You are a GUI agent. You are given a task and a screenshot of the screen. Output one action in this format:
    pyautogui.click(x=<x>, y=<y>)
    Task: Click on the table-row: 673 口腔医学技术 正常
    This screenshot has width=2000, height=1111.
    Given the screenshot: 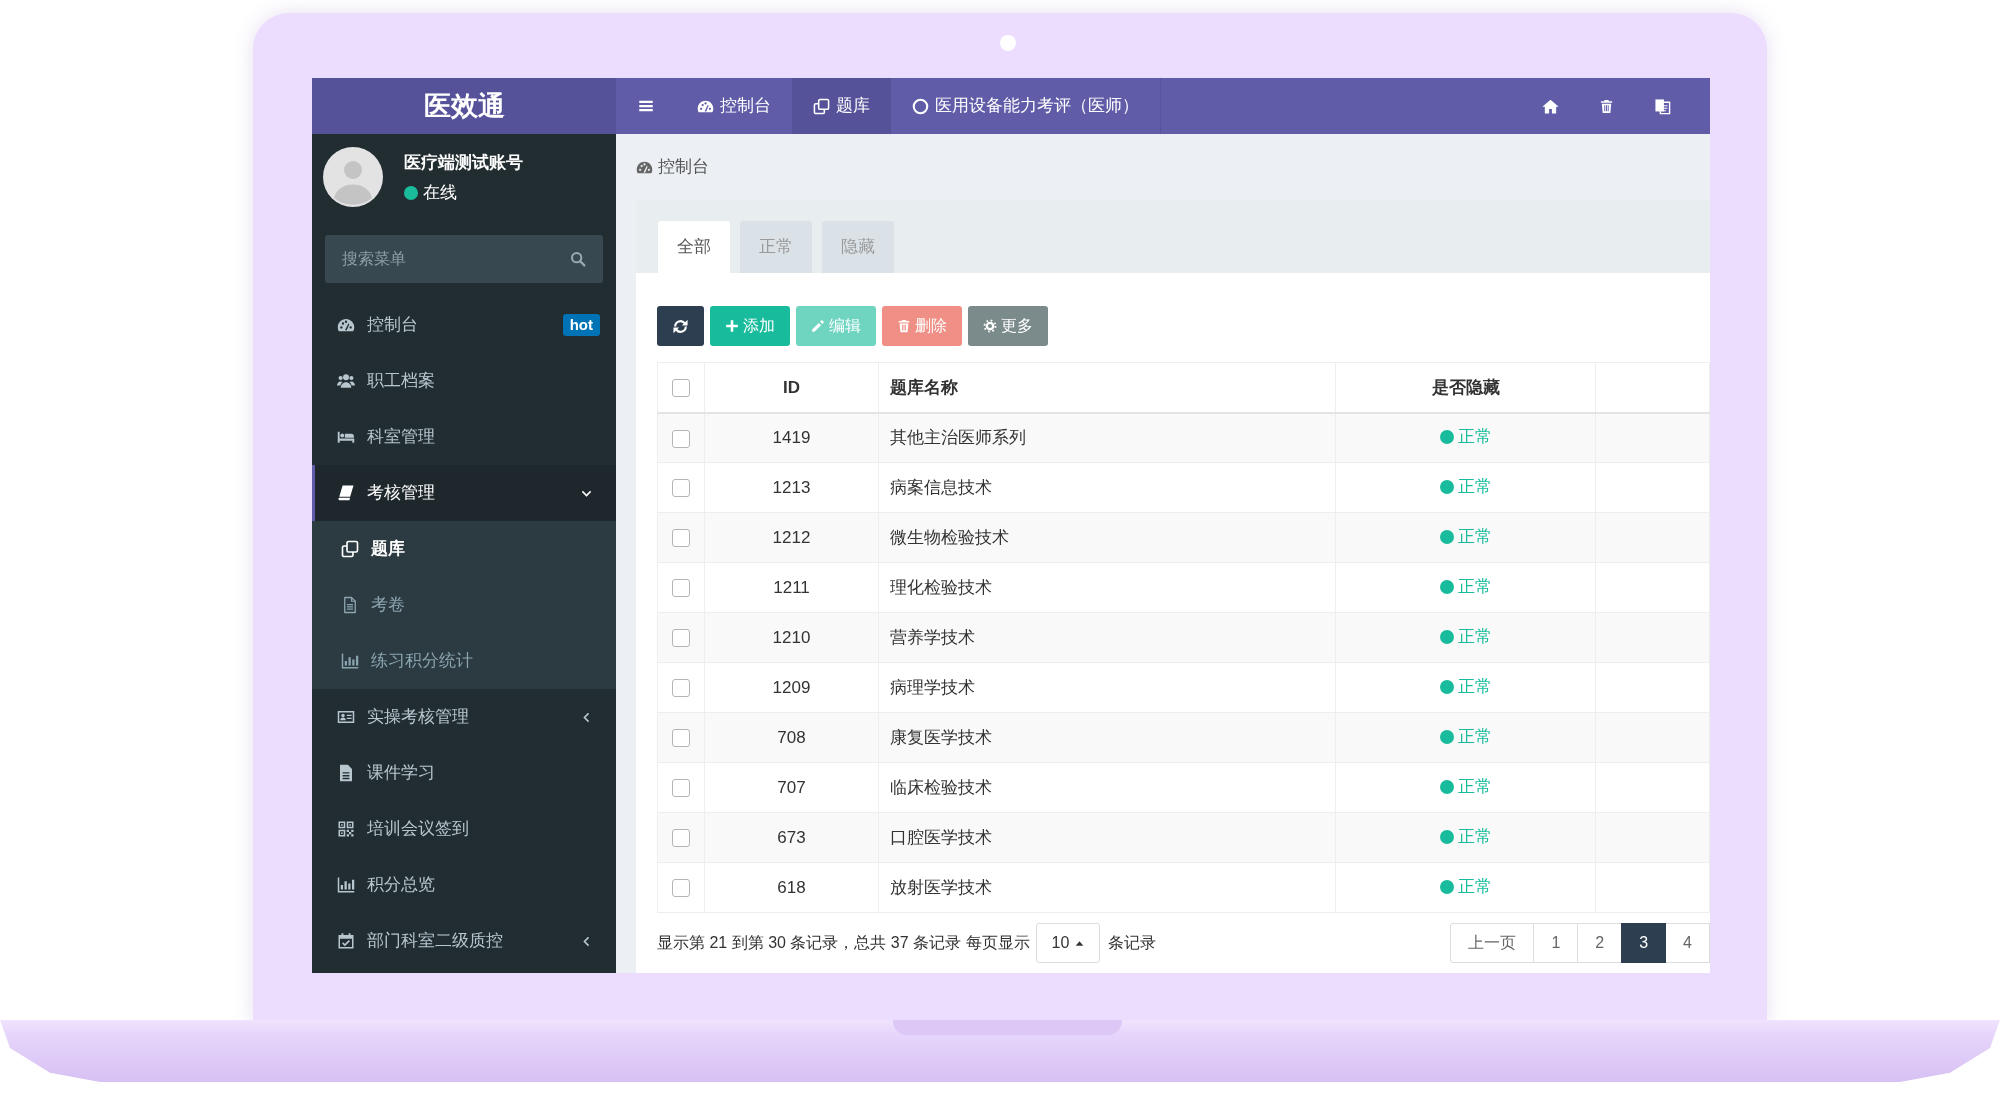 What is the action you would take?
    pyautogui.click(x=1183, y=837)
    